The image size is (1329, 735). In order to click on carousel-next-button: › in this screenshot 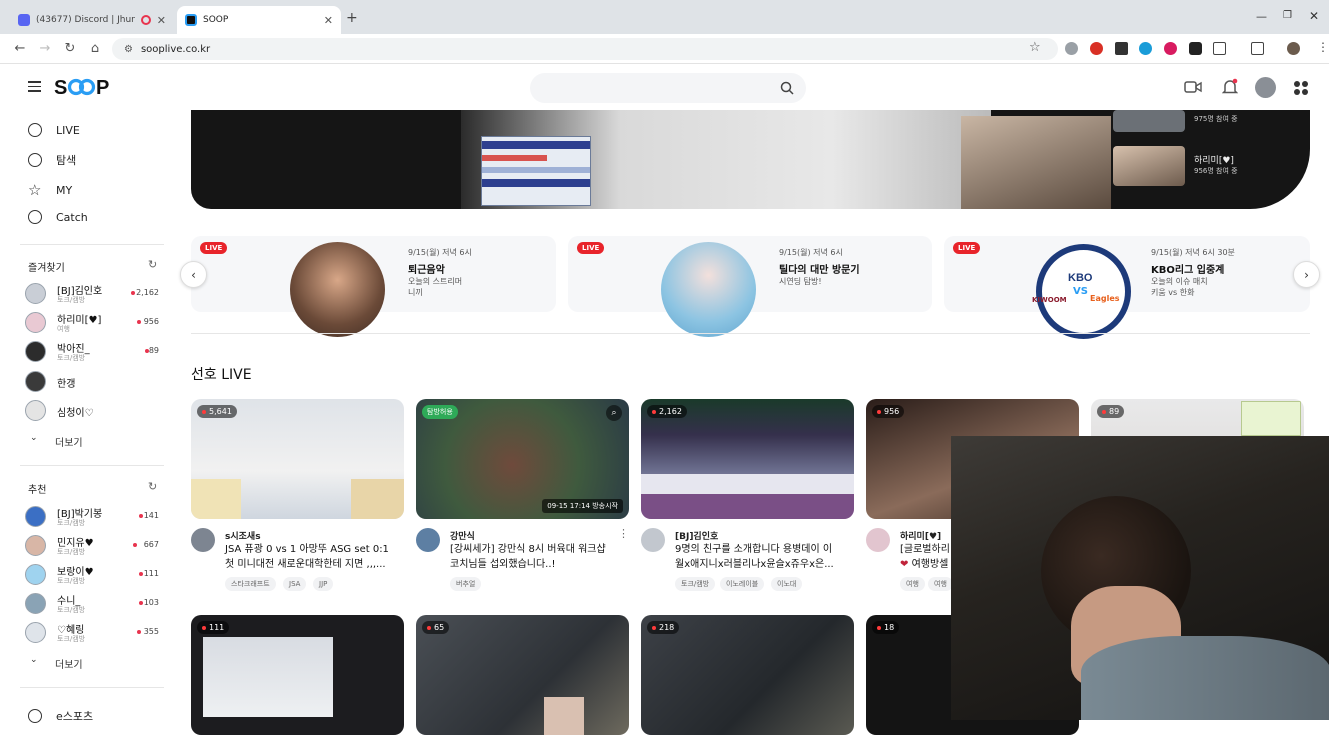, I will do `click(1306, 274)`.